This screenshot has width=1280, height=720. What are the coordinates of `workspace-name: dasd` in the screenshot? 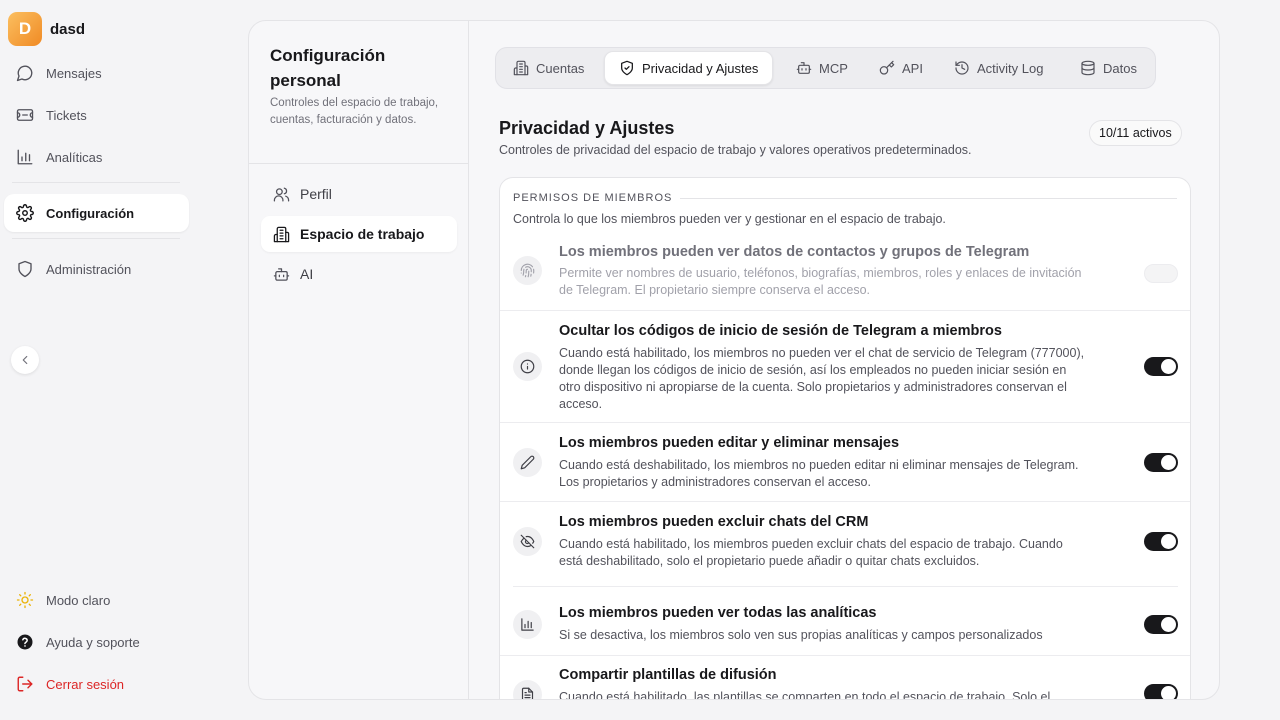 It's located at (68, 29).